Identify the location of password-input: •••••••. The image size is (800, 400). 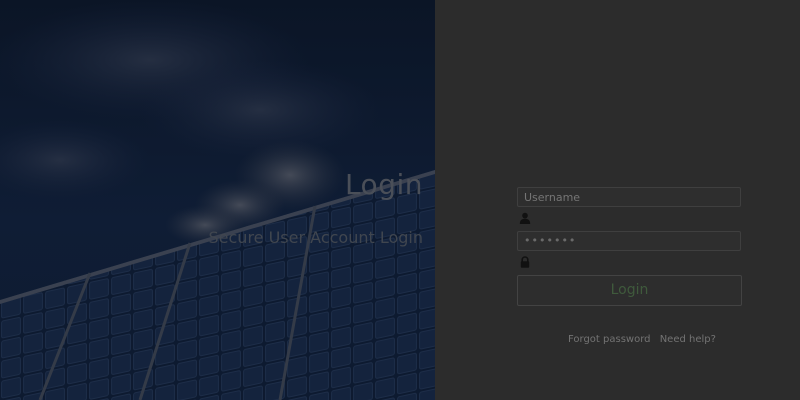
(629, 241).